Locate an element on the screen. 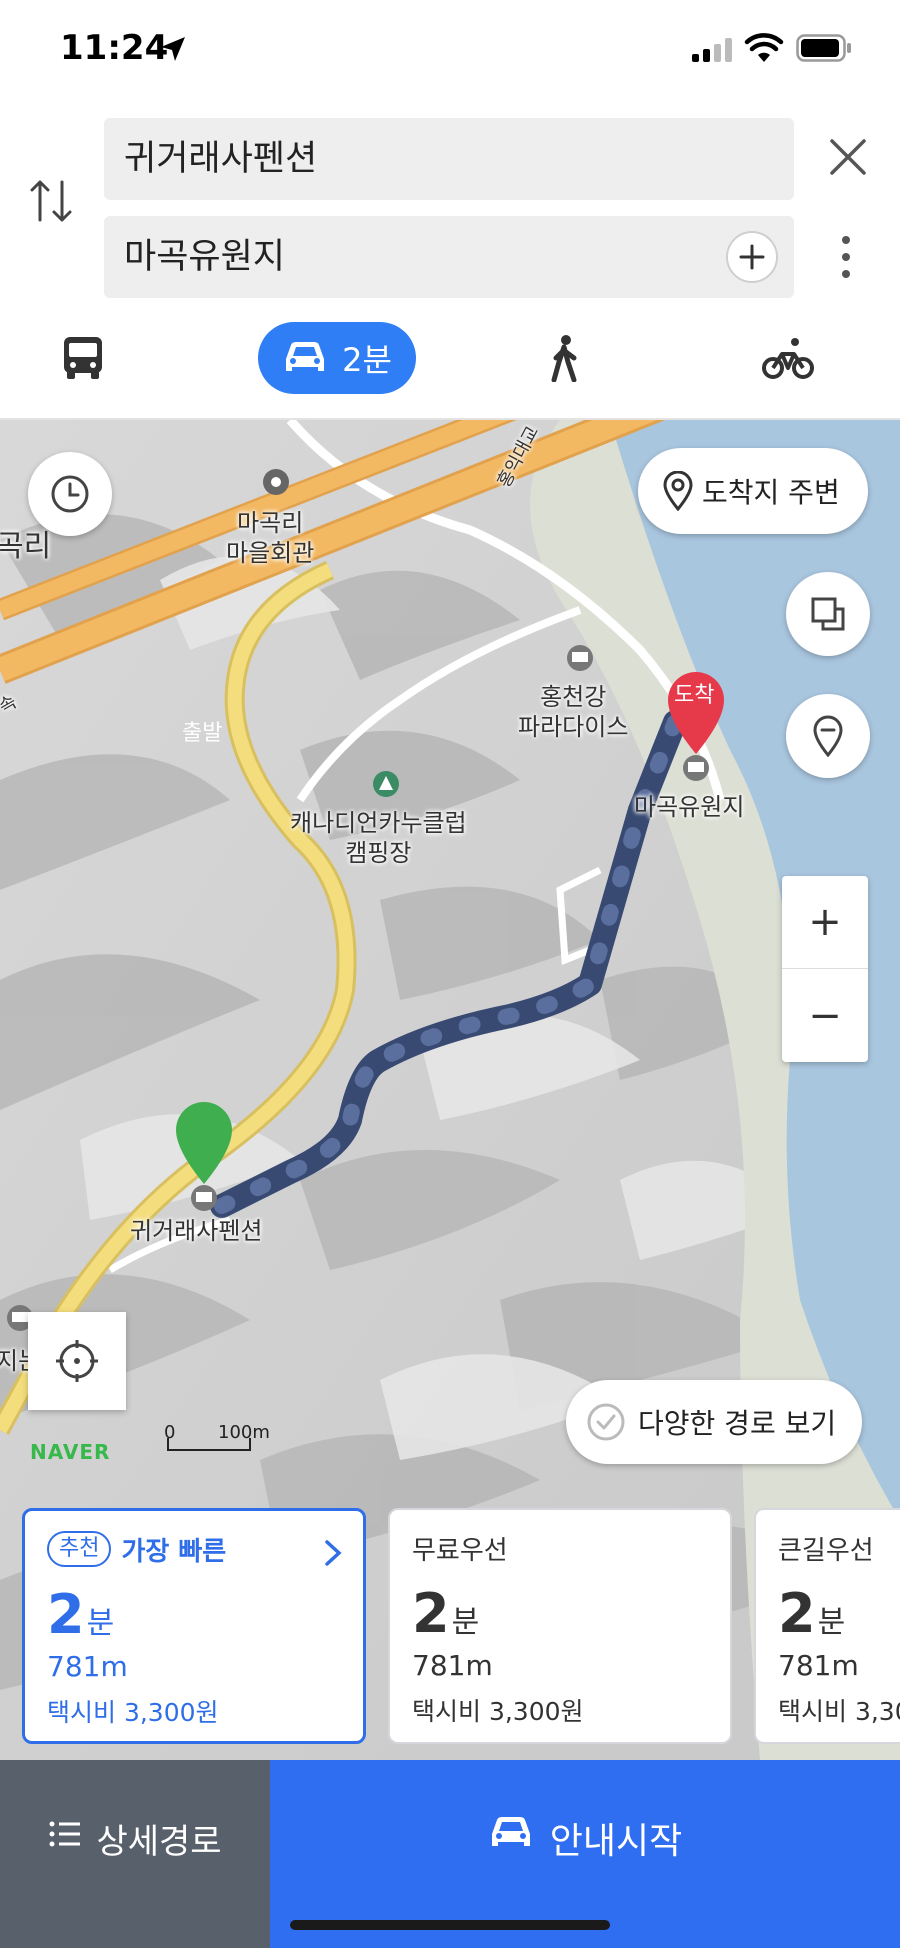  marker-button is located at coordinates (828, 736).